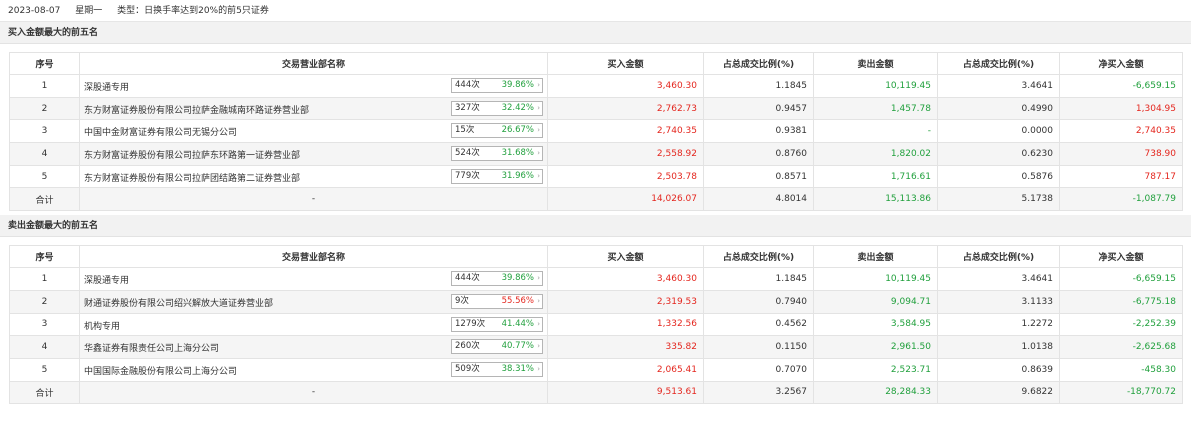 The height and width of the screenshot is (426, 1191). I want to click on buy-amount: 2,762.73, so click(625, 108).